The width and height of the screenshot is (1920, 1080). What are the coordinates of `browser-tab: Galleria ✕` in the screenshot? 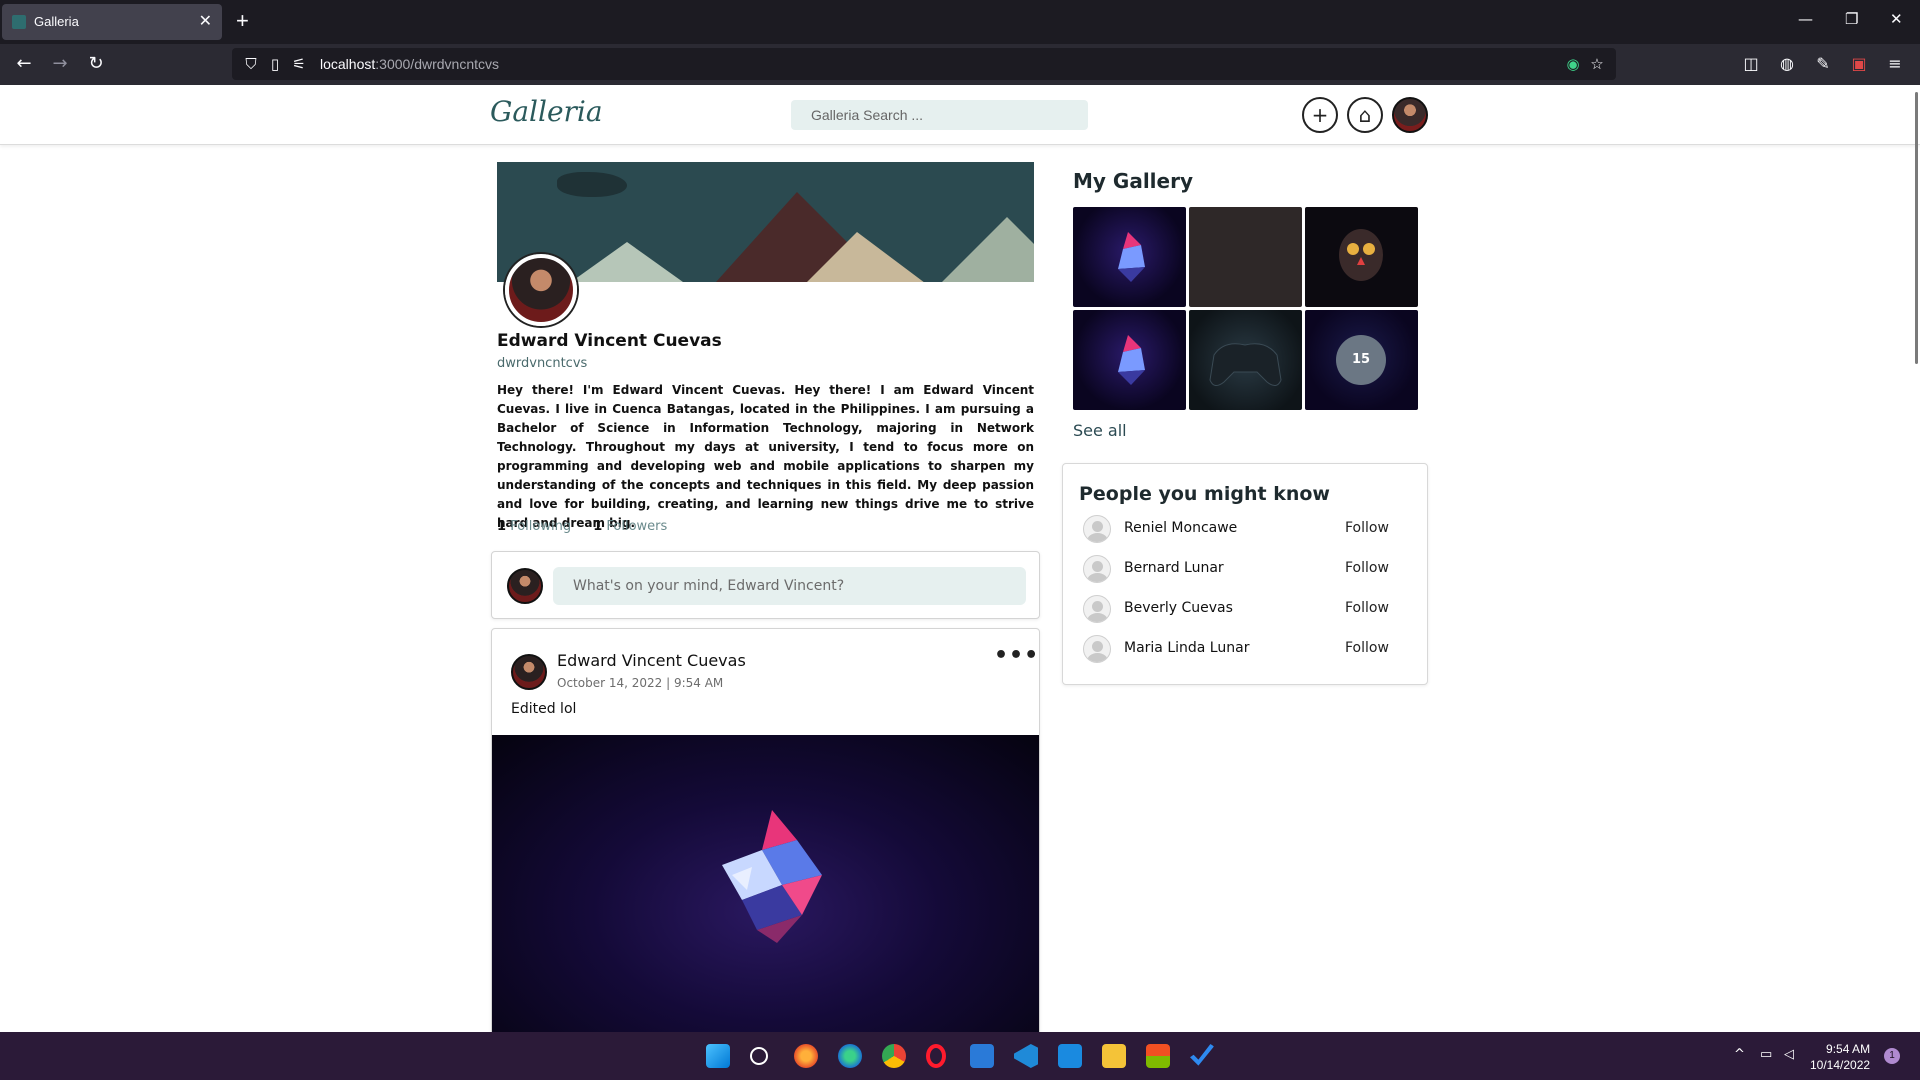 It's located at (112, 22).